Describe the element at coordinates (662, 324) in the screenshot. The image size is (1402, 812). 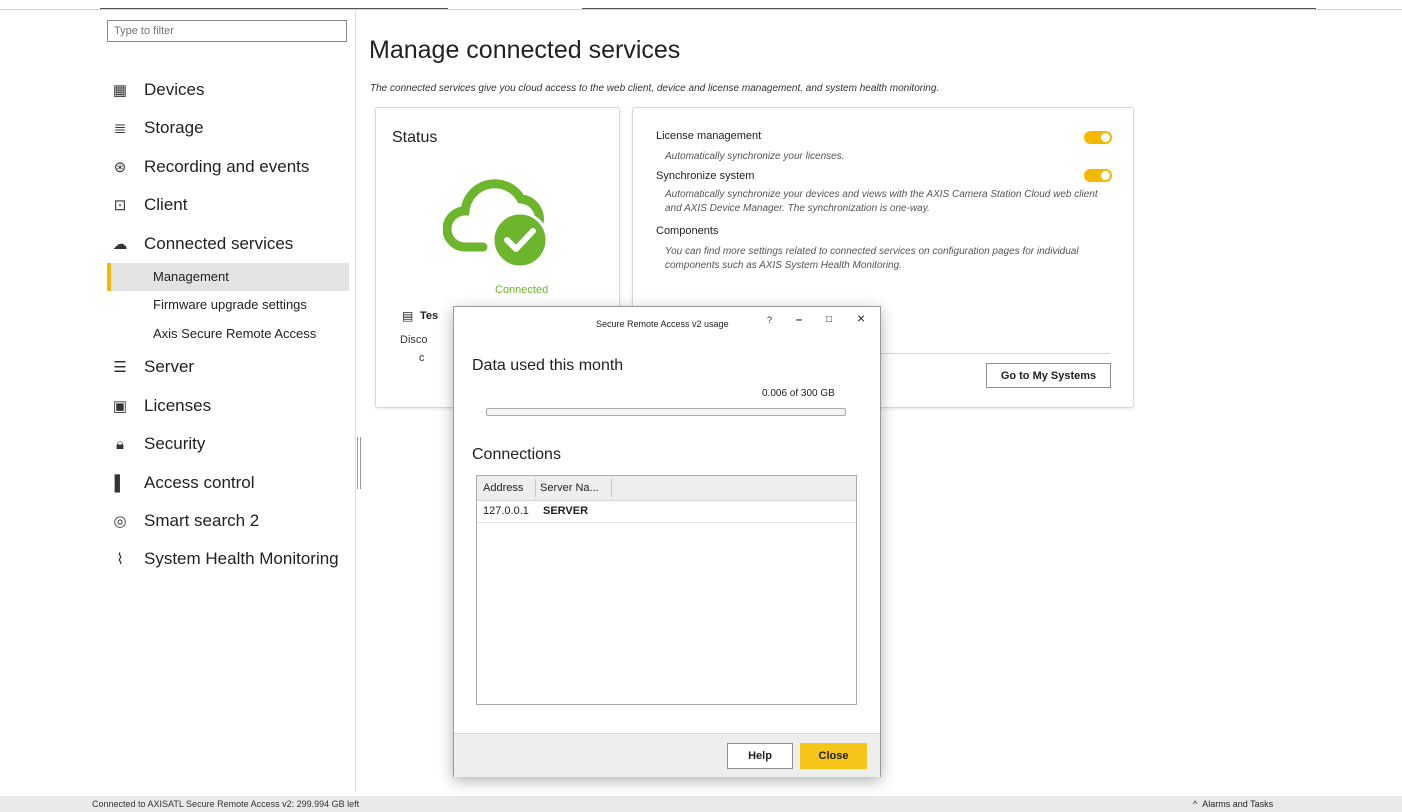
I see `dialog-title: Secure Remote Access v2 usage` at that location.